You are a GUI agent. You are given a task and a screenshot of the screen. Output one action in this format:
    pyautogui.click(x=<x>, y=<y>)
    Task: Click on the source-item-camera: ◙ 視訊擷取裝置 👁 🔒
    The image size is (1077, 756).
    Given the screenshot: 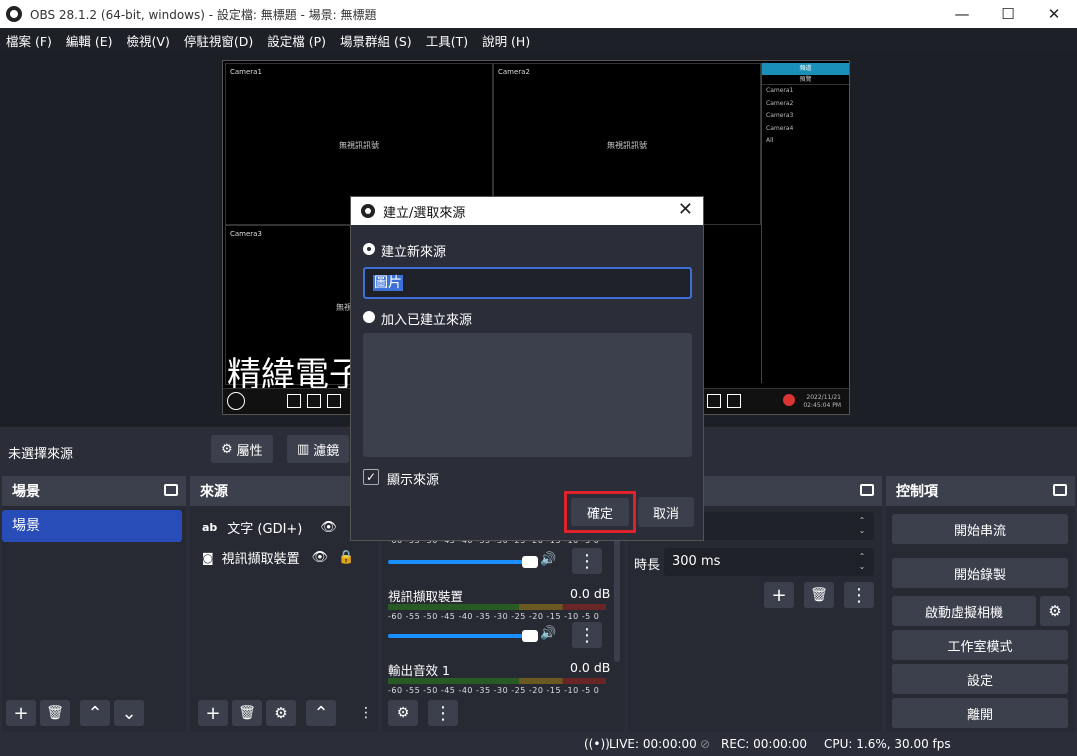 What is the action you would take?
    pyautogui.click(x=278, y=557)
    